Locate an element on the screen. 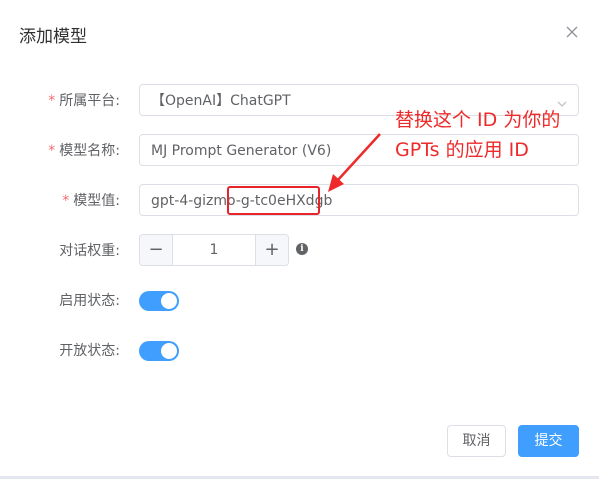 The image size is (599, 479). model-value-input: gpt-4-gizmo-g-tc0eHXdgb is located at coordinates (359, 200).